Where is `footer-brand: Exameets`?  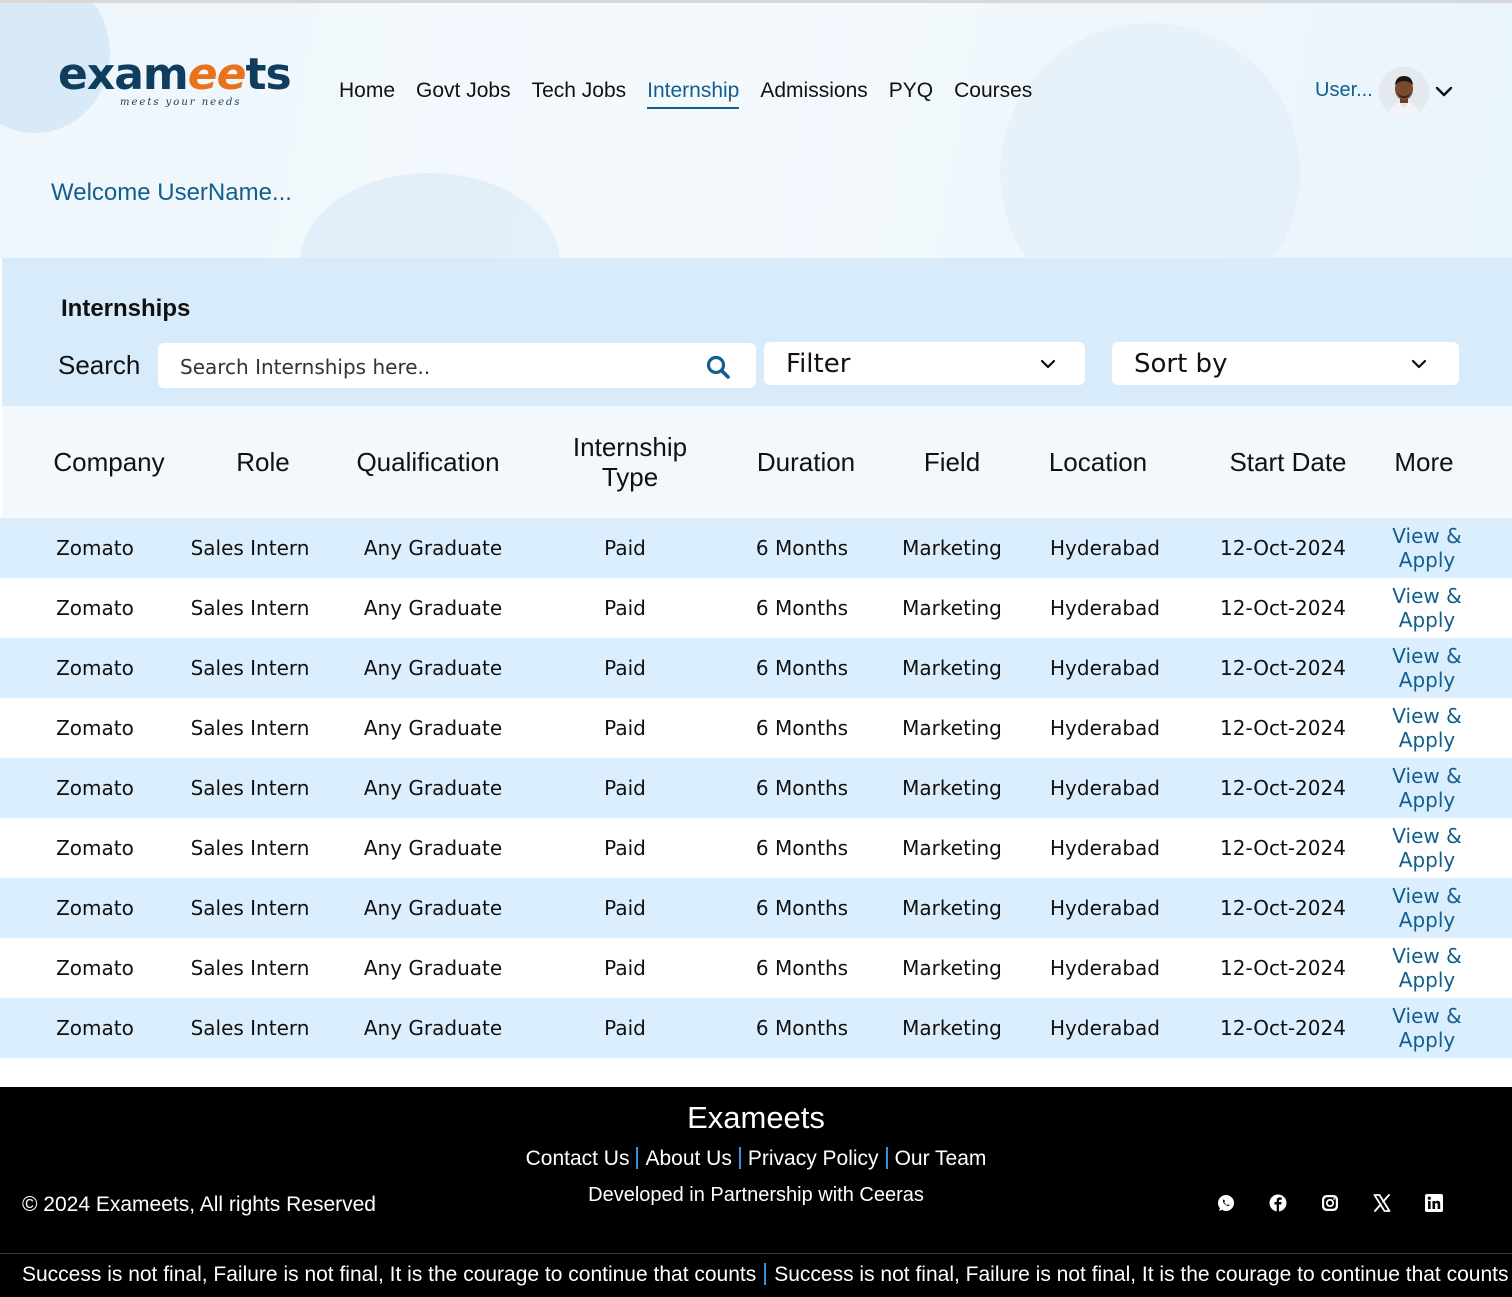 footer-brand: Exameets is located at coordinates (756, 1117).